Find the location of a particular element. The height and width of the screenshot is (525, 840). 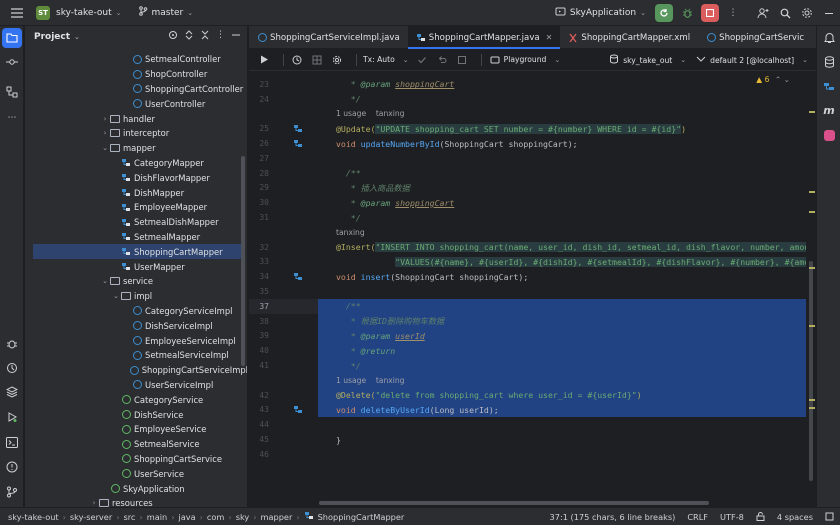

tree-item: › resources is located at coordinates (136, 501).